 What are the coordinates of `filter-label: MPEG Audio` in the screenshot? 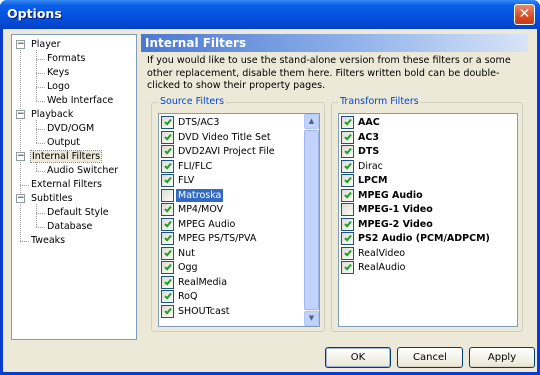 It's located at (207, 224).